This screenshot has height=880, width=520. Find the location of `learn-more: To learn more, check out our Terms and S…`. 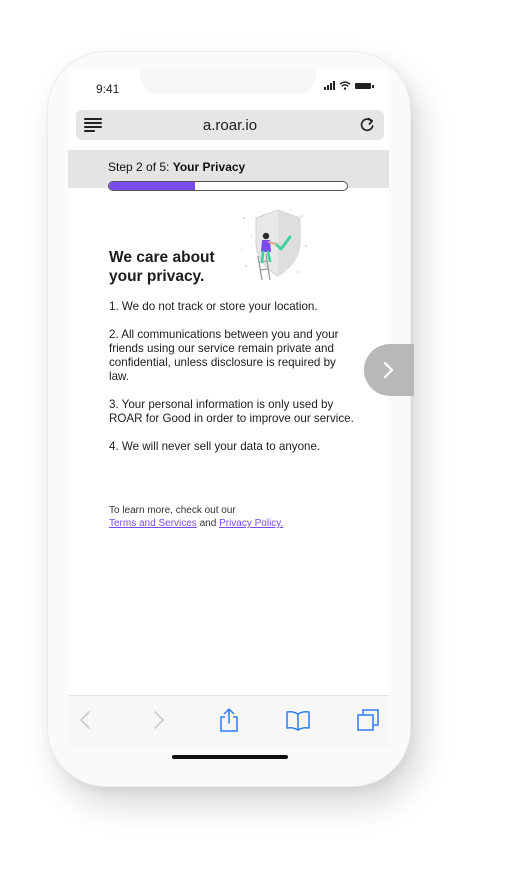

learn-more: To learn more, check out our Terms and S… is located at coordinates (234, 517).